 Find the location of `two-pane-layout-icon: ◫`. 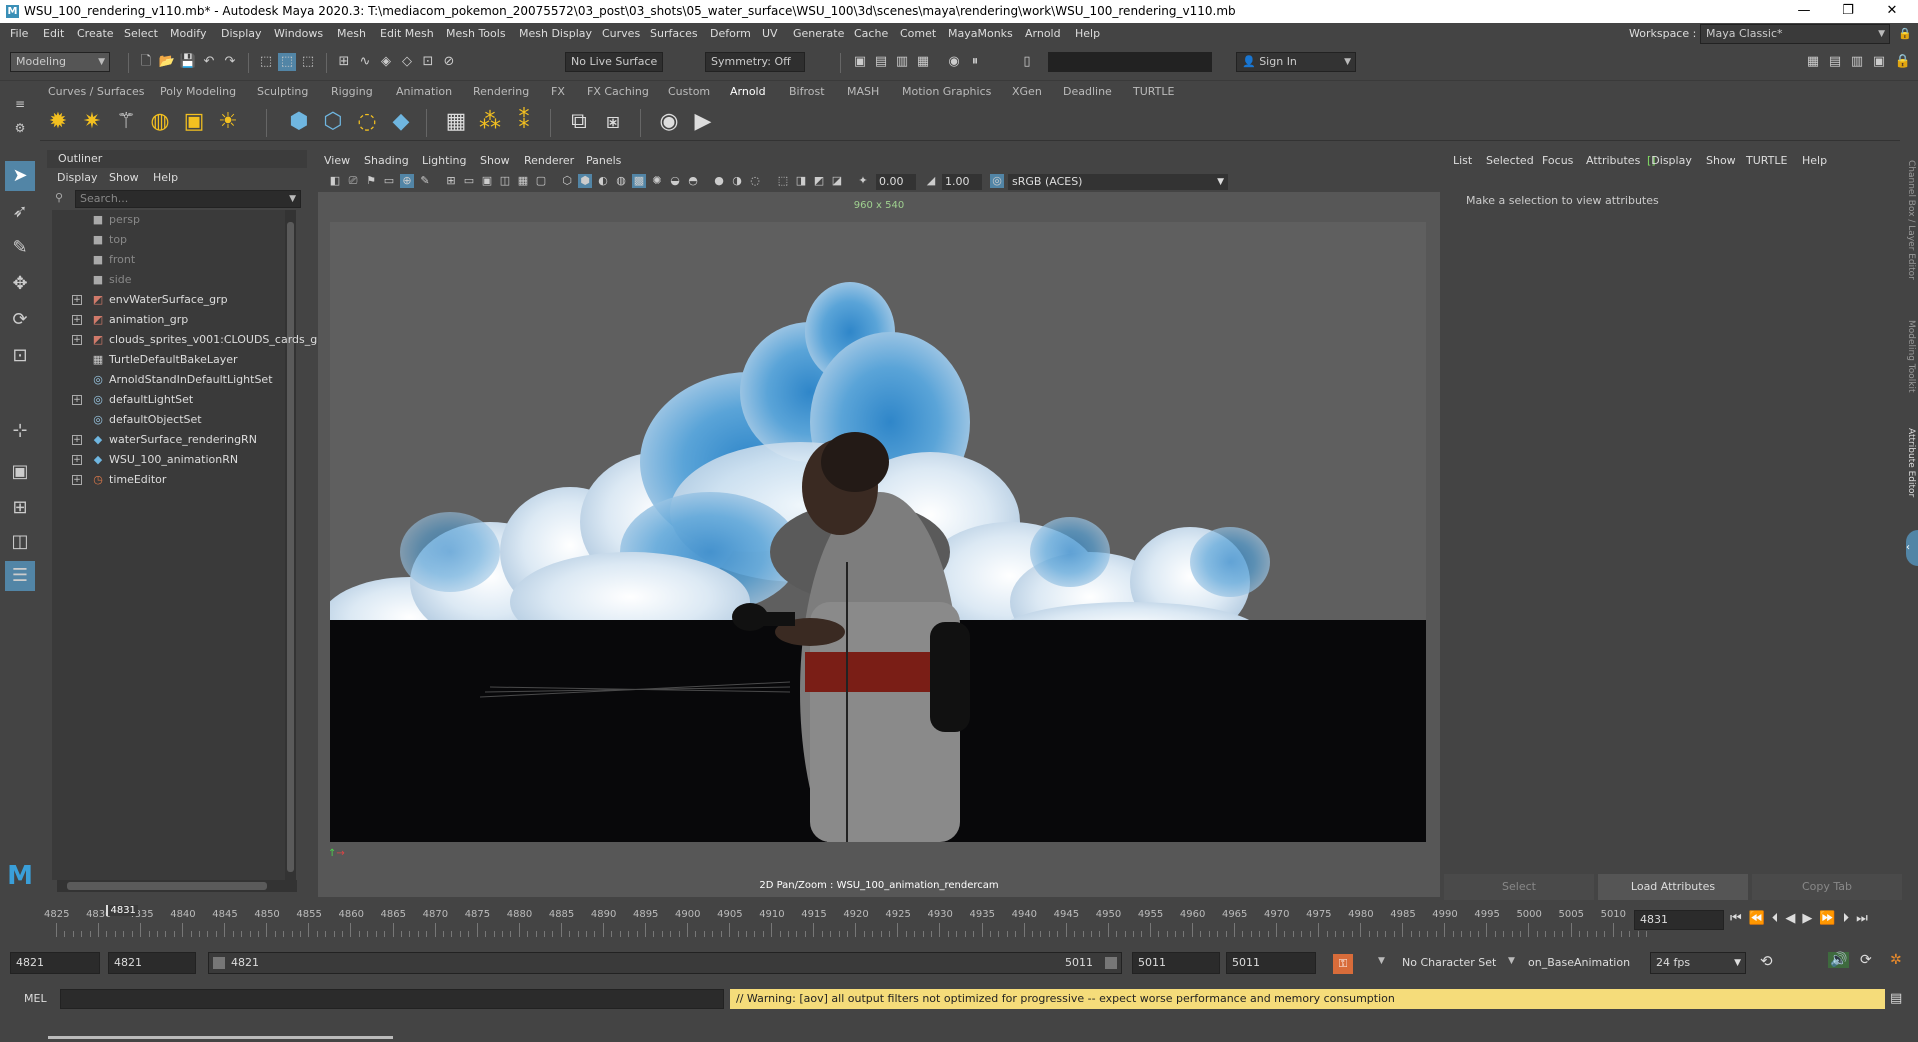

two-pane-layout-icon: ◫ is located at coordinates (20, 542).